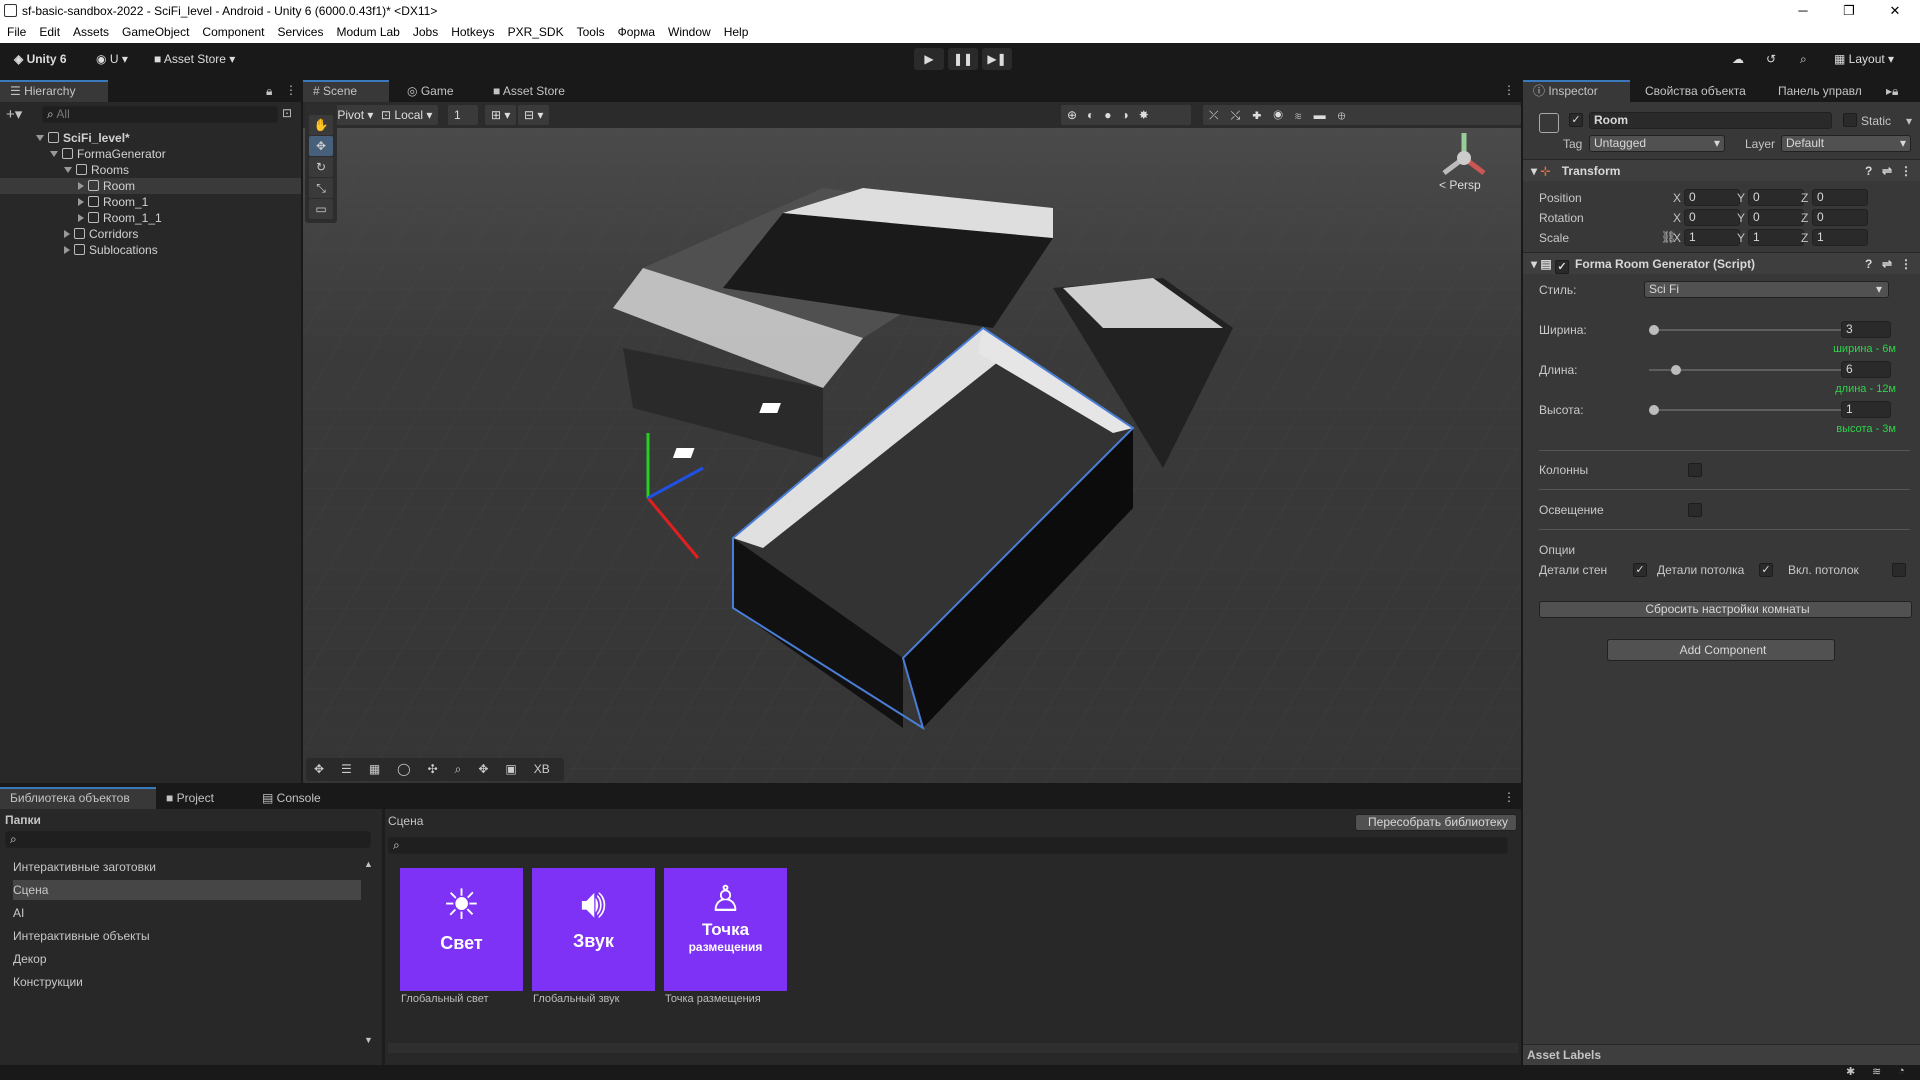  Describe the element at coordinates (1126, 115) in the screenshot. I see `draw-mode-toolbar: ⊕◐●◑✸` at that location.